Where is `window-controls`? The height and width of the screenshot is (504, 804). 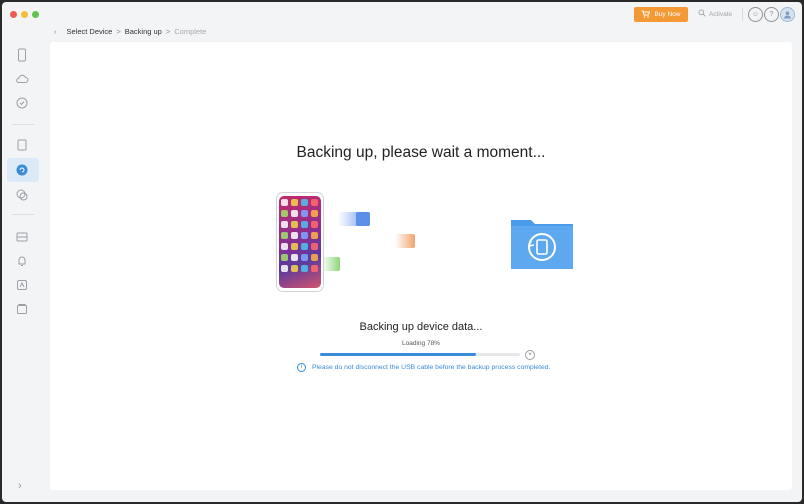 window-controls is located at coordinates (24, 14).